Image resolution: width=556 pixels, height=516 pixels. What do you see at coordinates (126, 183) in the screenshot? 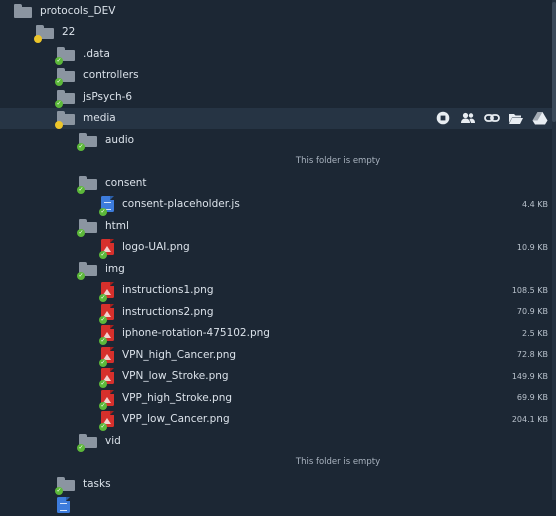
I see `folder-label: consent` at bounding box center [126, 183].